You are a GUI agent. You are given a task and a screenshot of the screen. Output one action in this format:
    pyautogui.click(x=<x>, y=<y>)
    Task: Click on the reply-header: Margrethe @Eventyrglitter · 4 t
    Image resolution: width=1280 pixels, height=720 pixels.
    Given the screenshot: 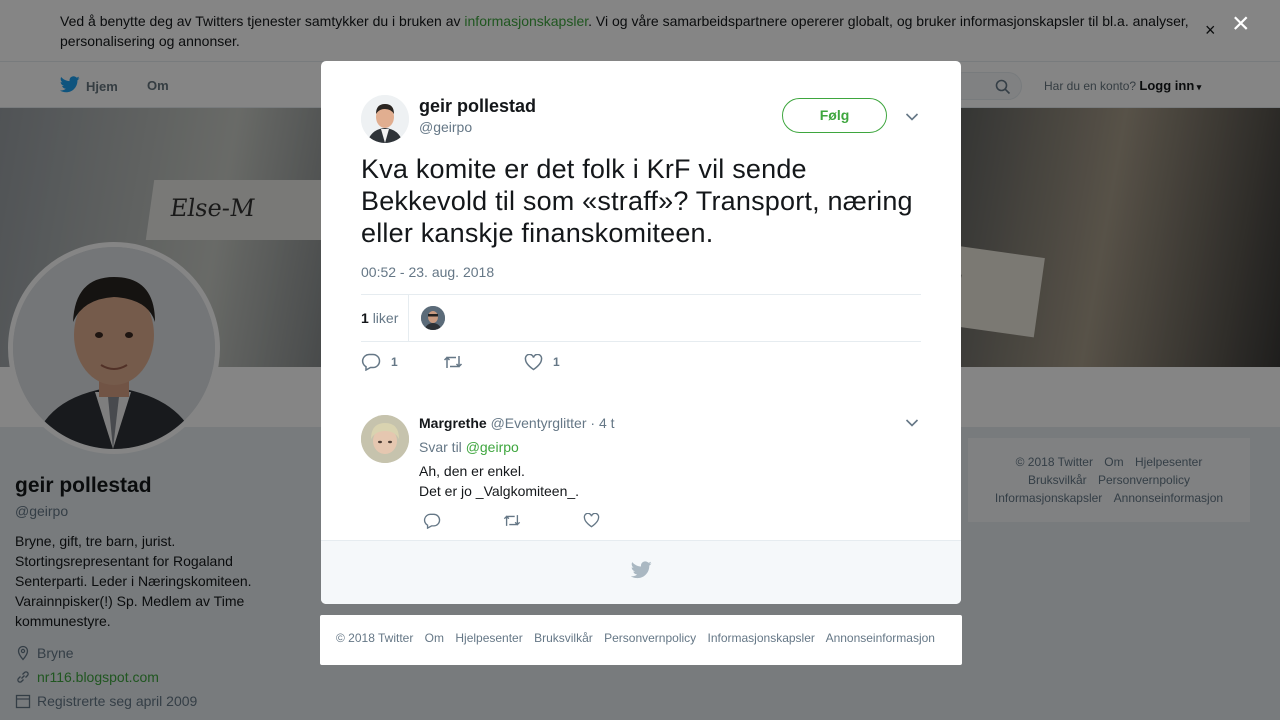 What is the action you would take?
    pyautogui.click(x=517, y=423)
    